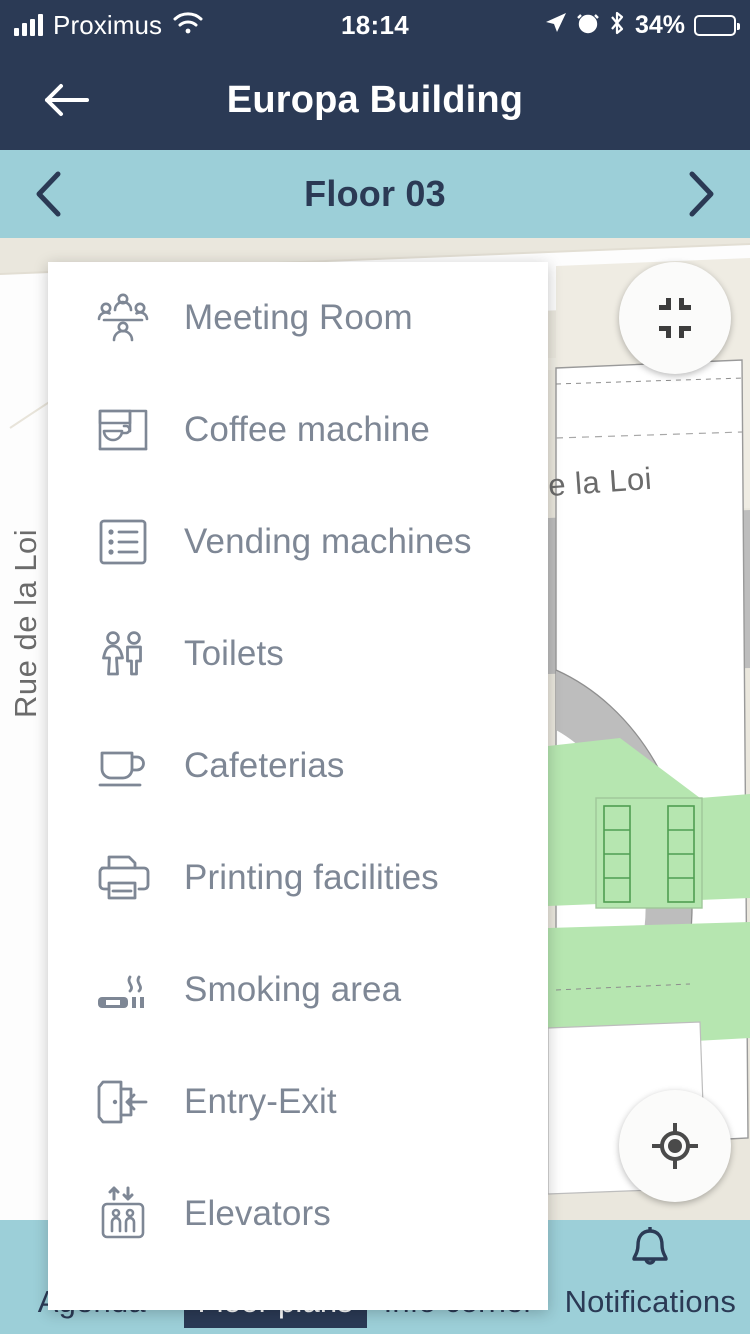  Describe the element at coordinates (293, 989) in the screenshot. I see `menu-item-label: Smoking area` at that location.